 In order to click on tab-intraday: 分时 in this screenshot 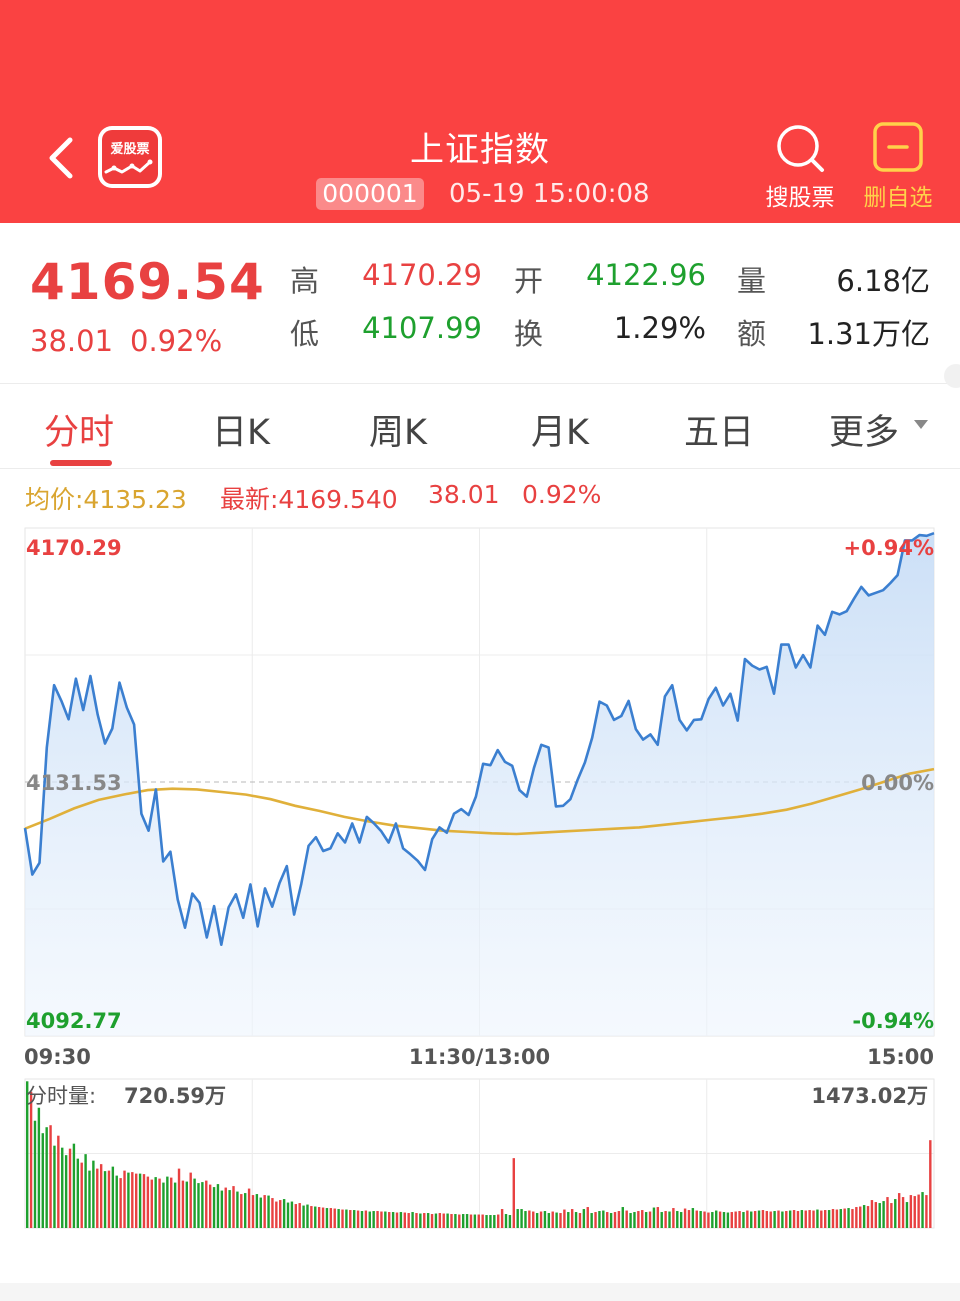, I will do `click(79, 429)`.